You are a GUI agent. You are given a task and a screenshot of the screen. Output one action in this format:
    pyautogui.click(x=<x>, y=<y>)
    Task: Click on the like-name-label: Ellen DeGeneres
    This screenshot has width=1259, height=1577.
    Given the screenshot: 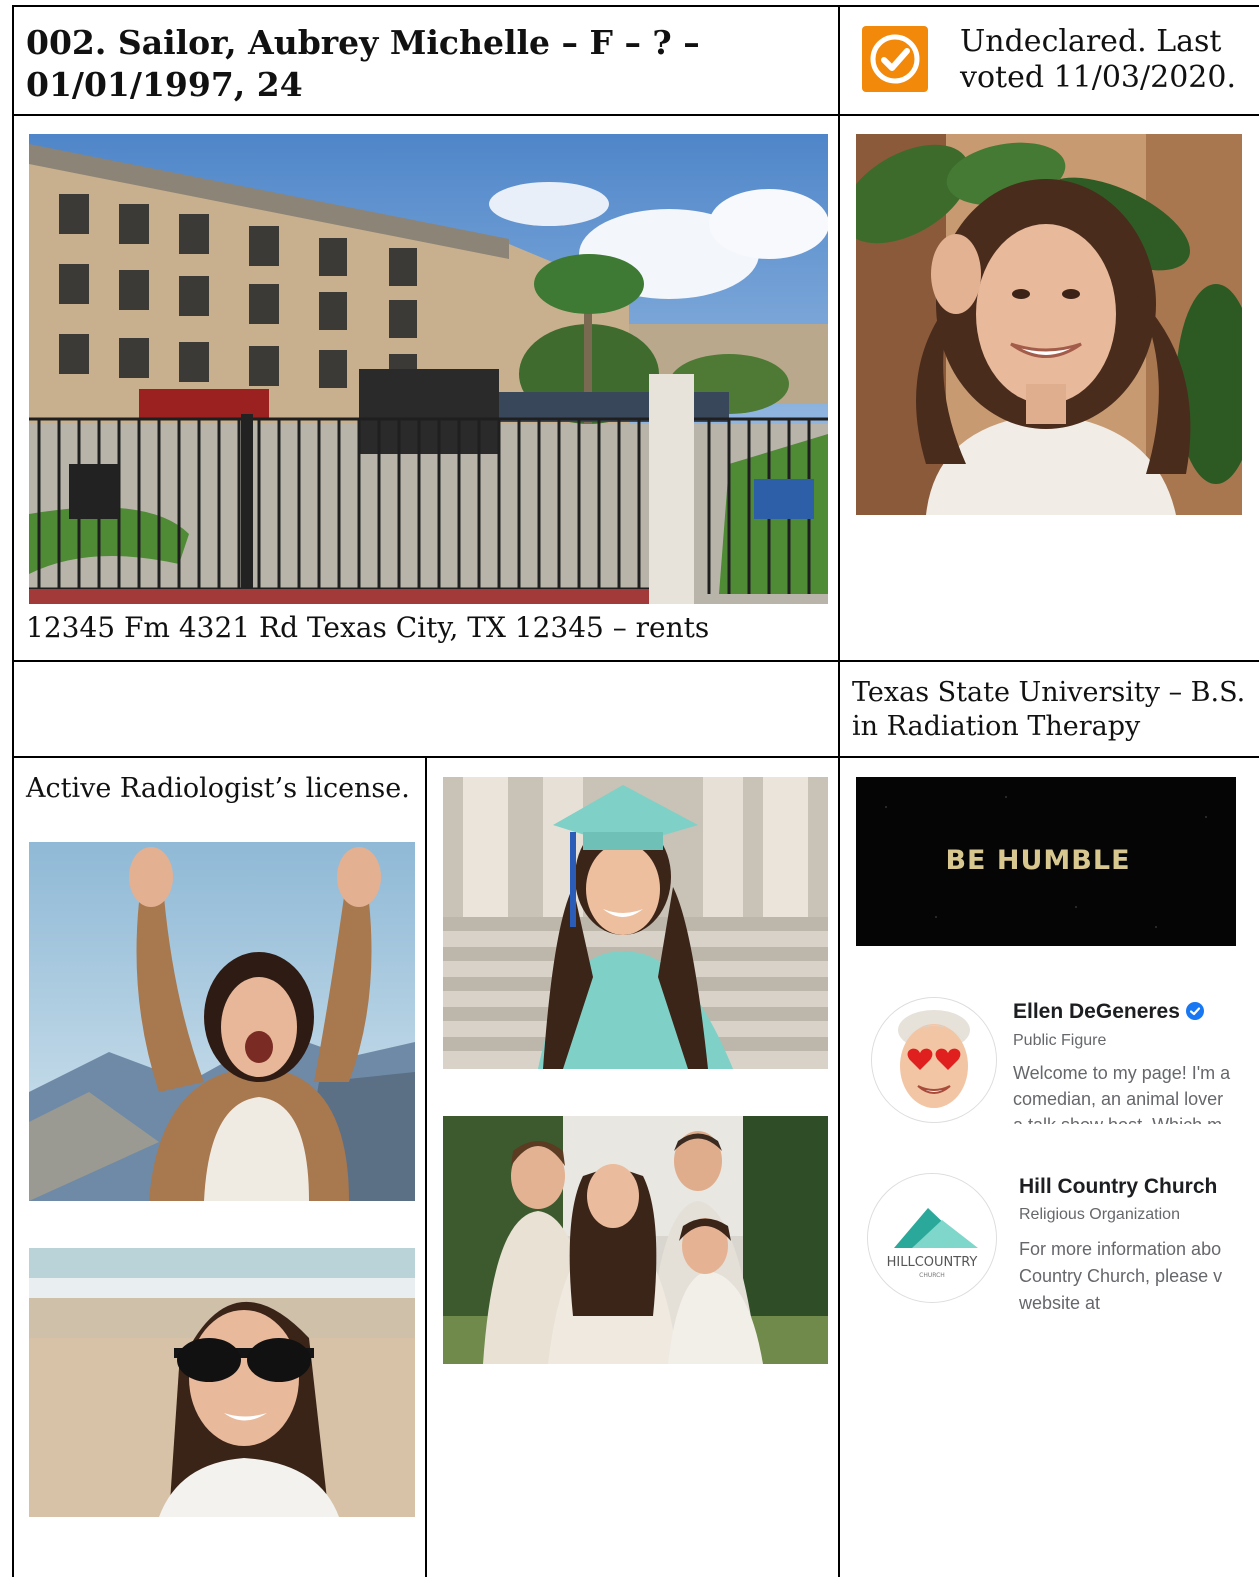 What is the action you would take?
    pyautogui.click(x=1096, y=1011)
    